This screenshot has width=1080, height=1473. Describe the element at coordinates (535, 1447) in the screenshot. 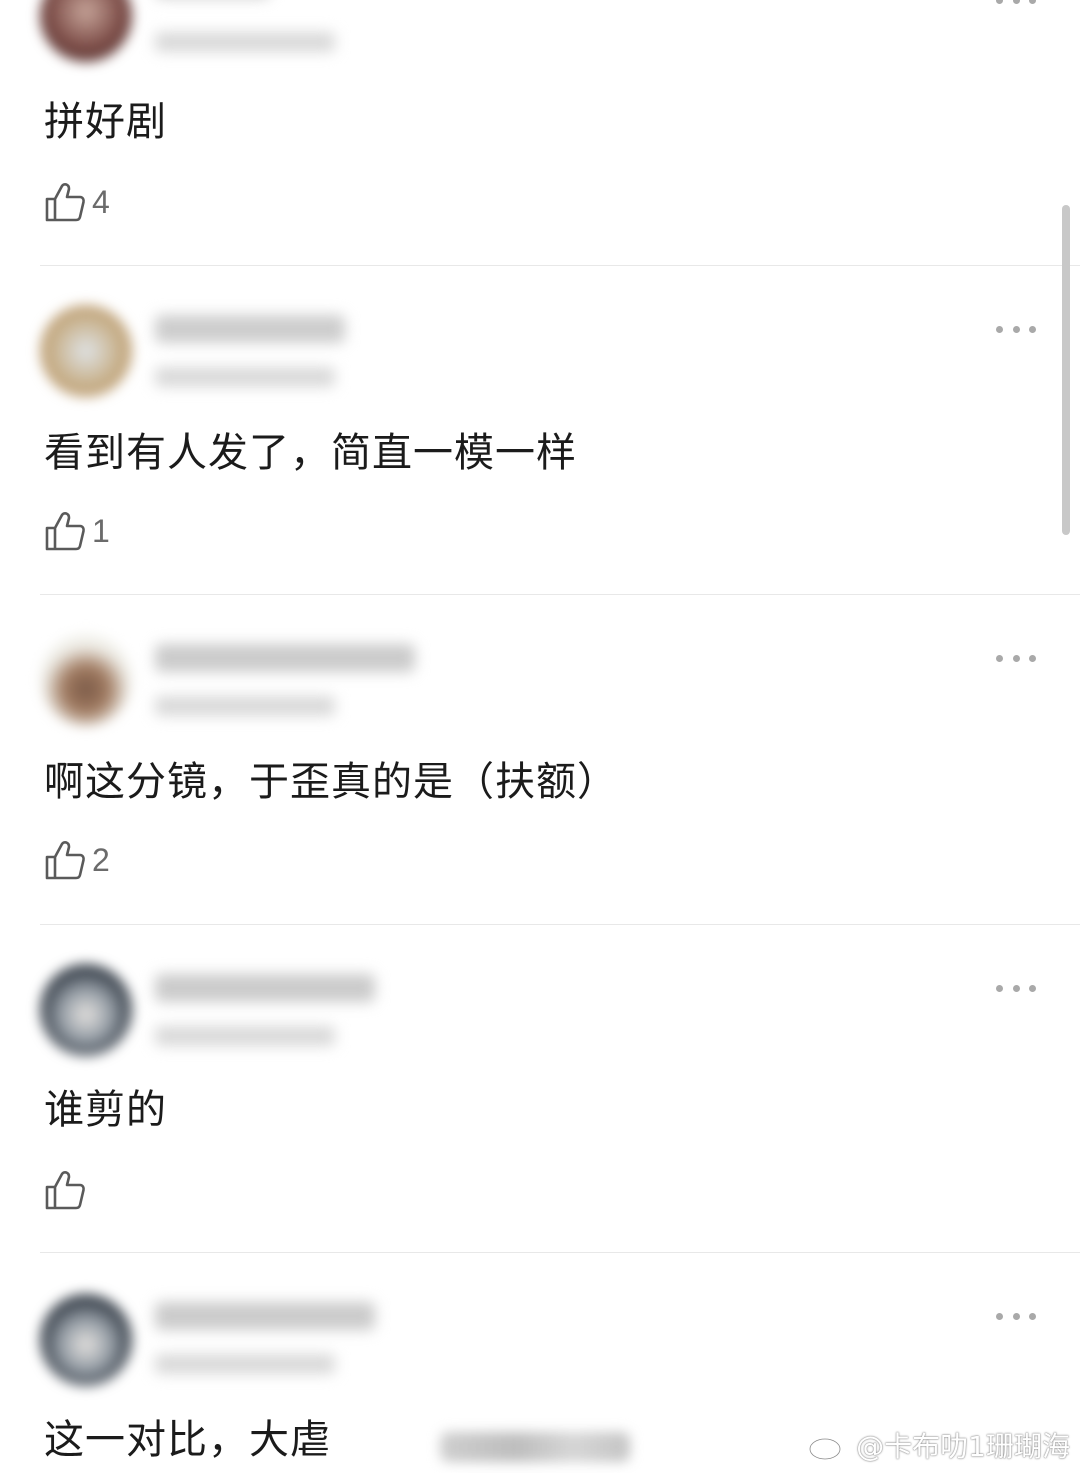

I see `blurred-content` at that location.